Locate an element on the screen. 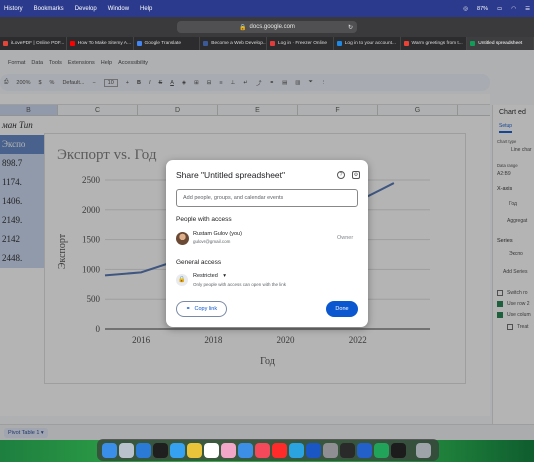  battery-percent: 87% is located at coordinates (483, 8).